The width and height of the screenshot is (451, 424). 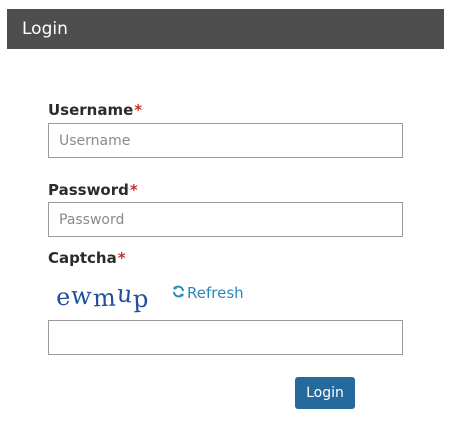 What do you see at coordinates (225, 29) in the screenshot?
I see `panel-header: Login` at bounding box center [225, 29].